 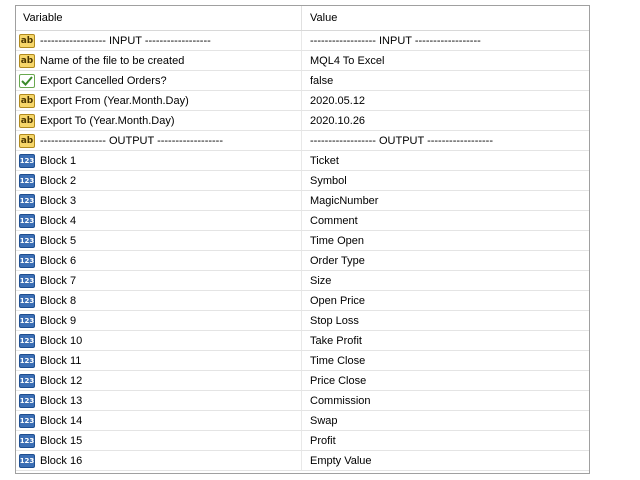 What do you see at coordinates (445, 260) in the screenshot?
I see `value-cell: Order Type` at bounding box center [445, 260].